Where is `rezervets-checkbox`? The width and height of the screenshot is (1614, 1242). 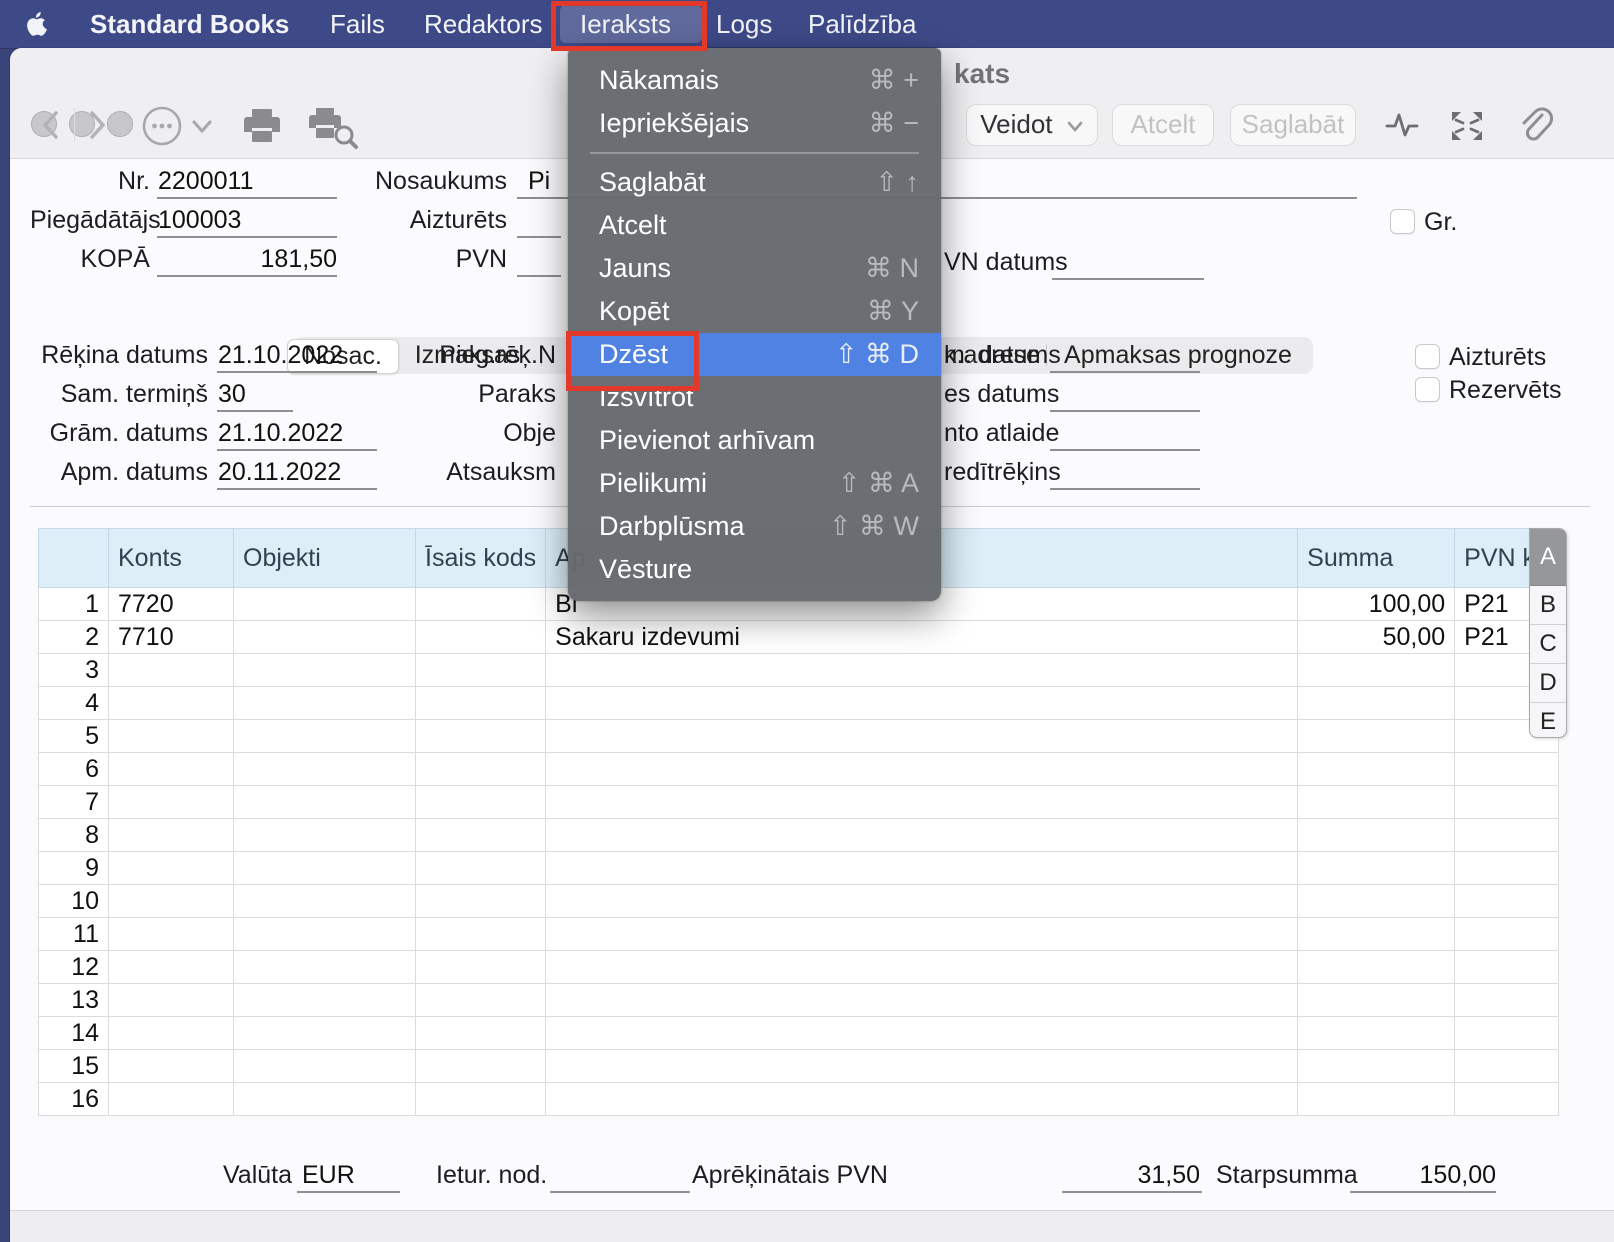 rezervets-checkbox is located at coordinates (1427, 389).